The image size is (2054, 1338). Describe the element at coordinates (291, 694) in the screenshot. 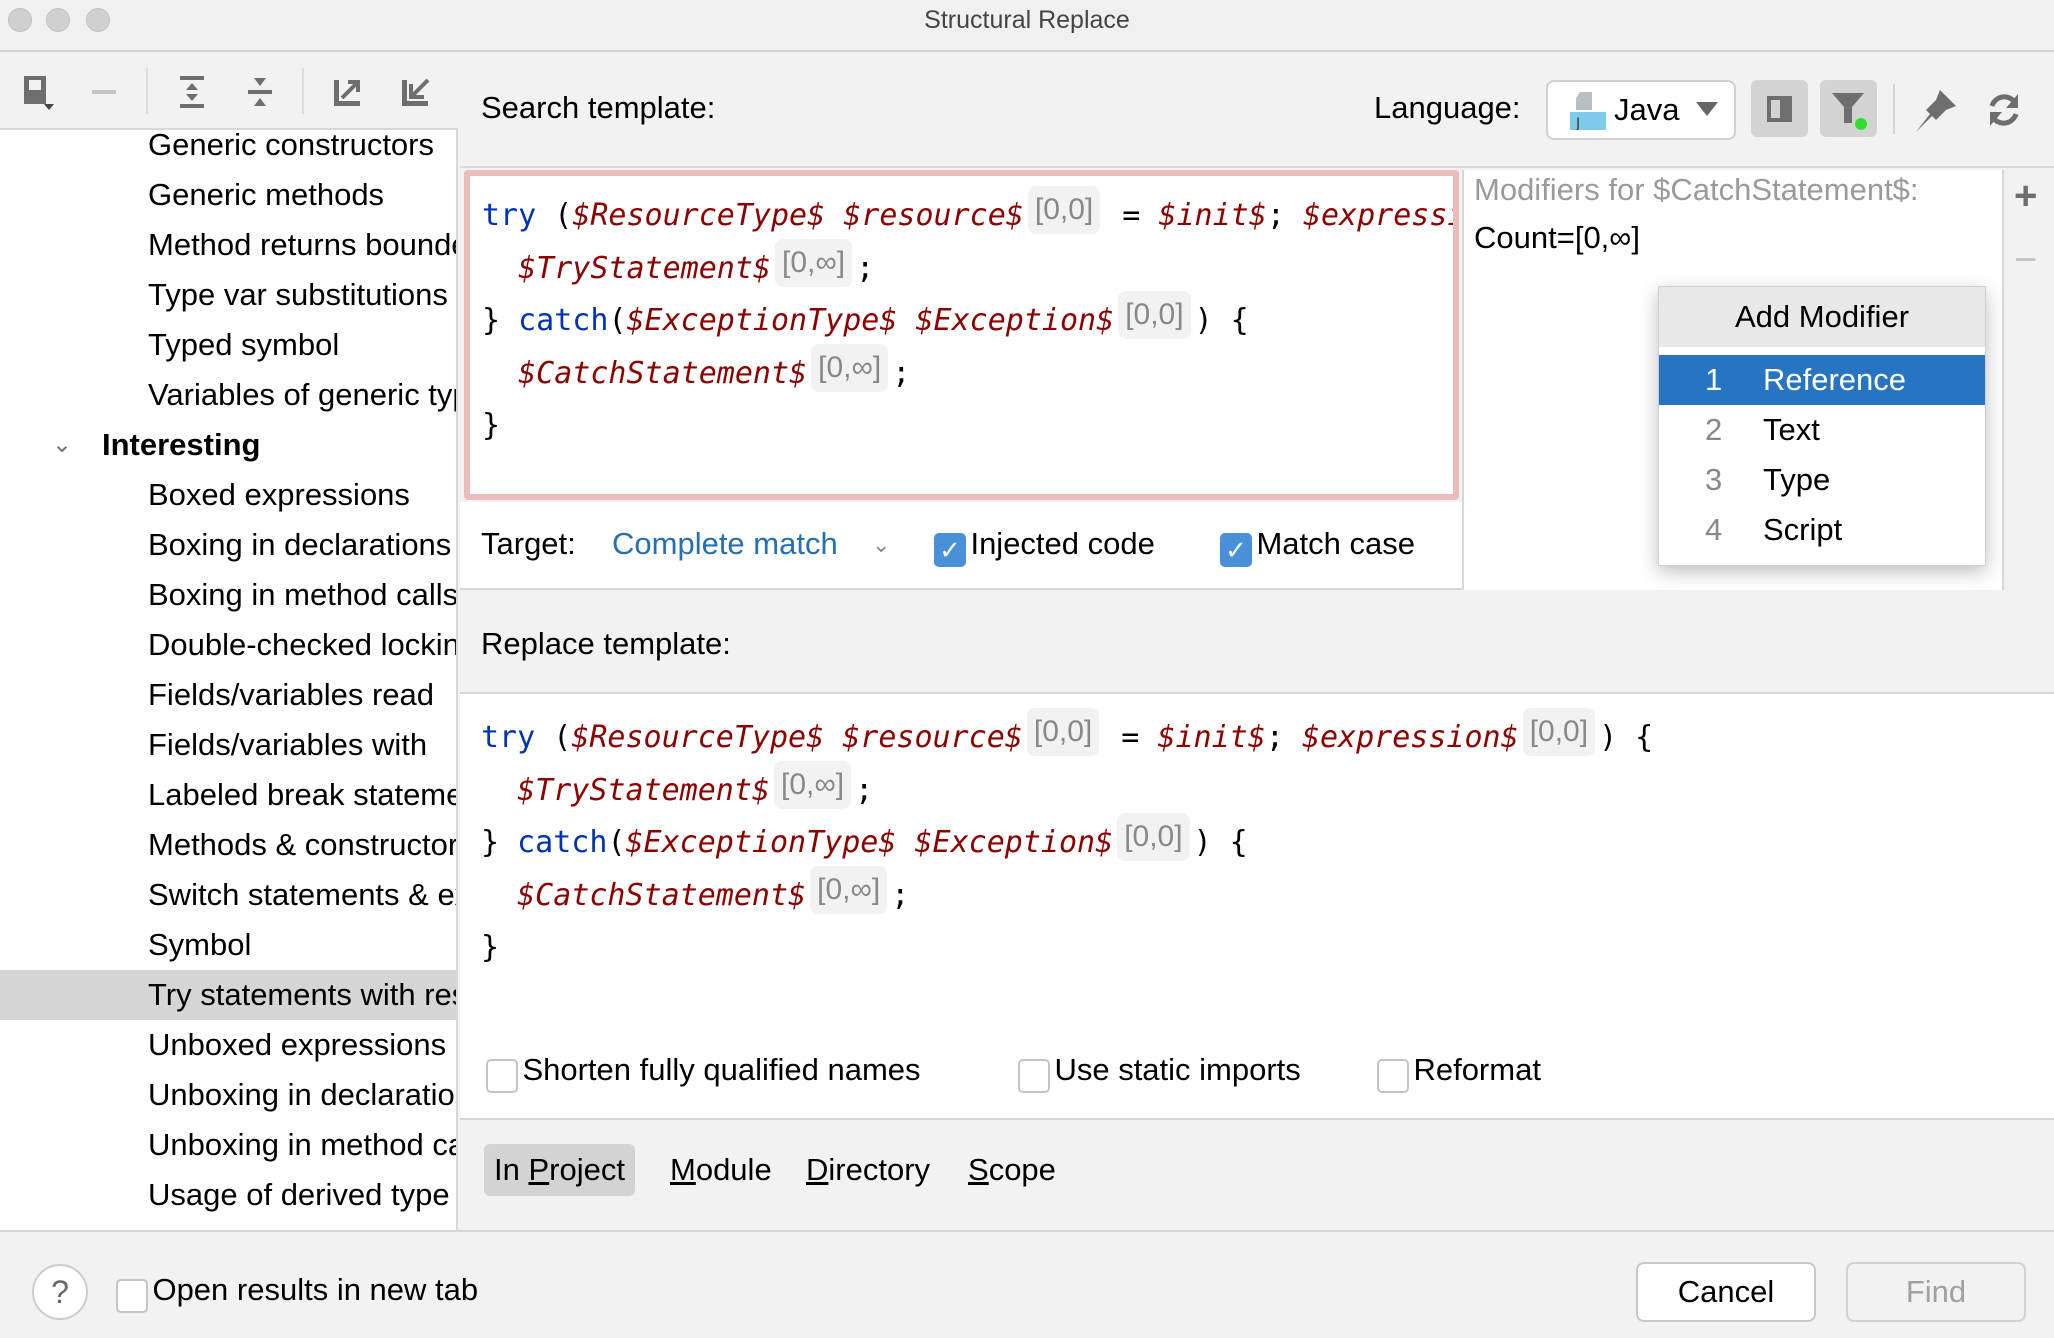

I see `tree-item-label: Fields/variables read` at that location.